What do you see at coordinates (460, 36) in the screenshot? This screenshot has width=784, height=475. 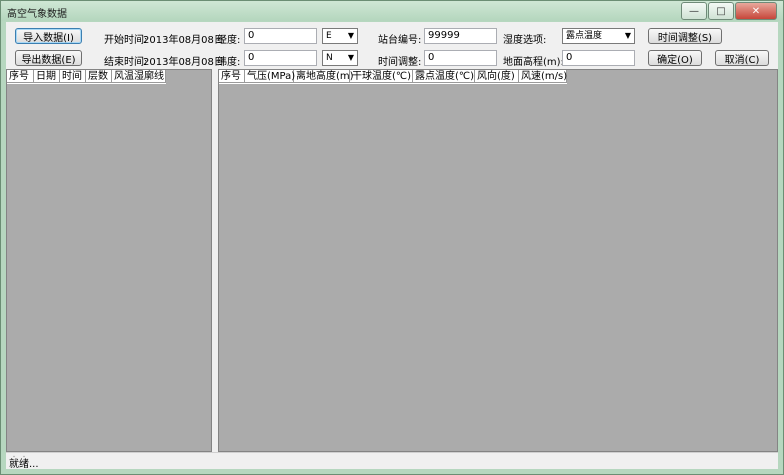 I see `station-input: 99999` at bounding box center [460, 36].